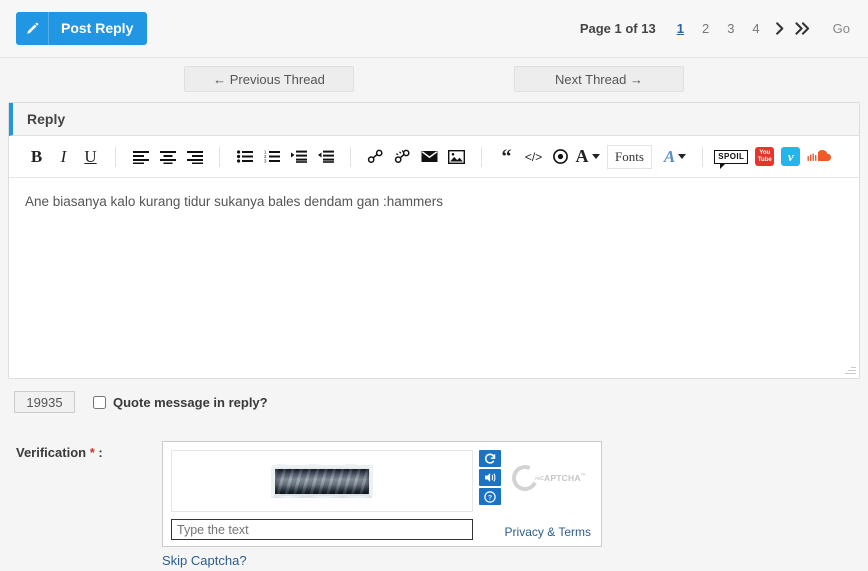 The height and width of the screenshot is (571, 868). I want to click on verification-text: Verification, so click(51, 452).